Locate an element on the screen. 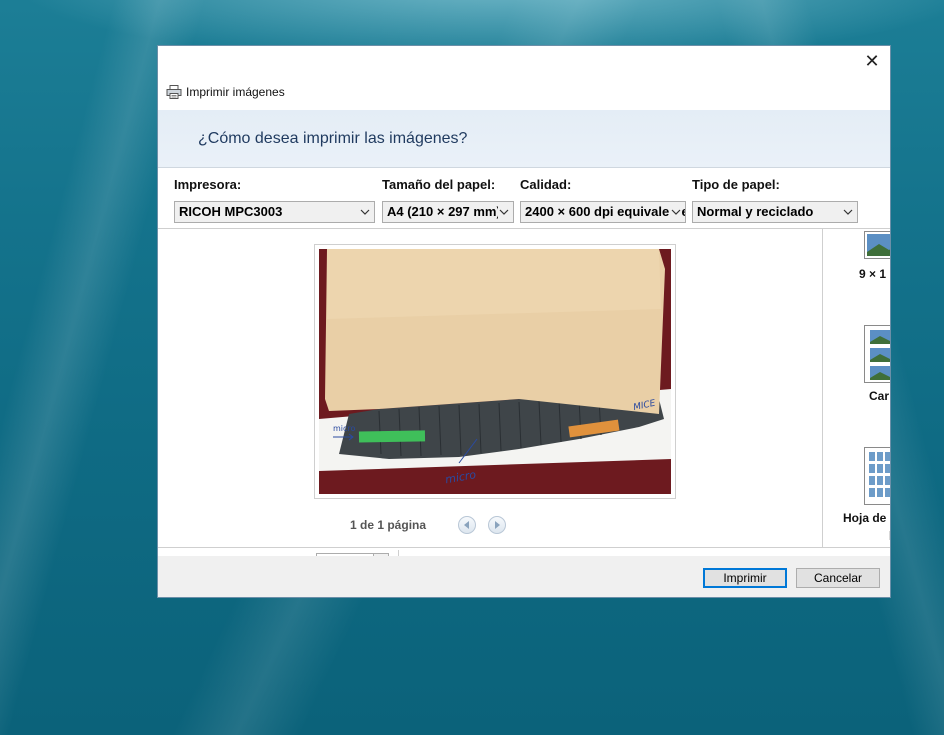  page-heading: ¿Cómo desea imprimir las imágenes? is located at coordinates (333, 138).